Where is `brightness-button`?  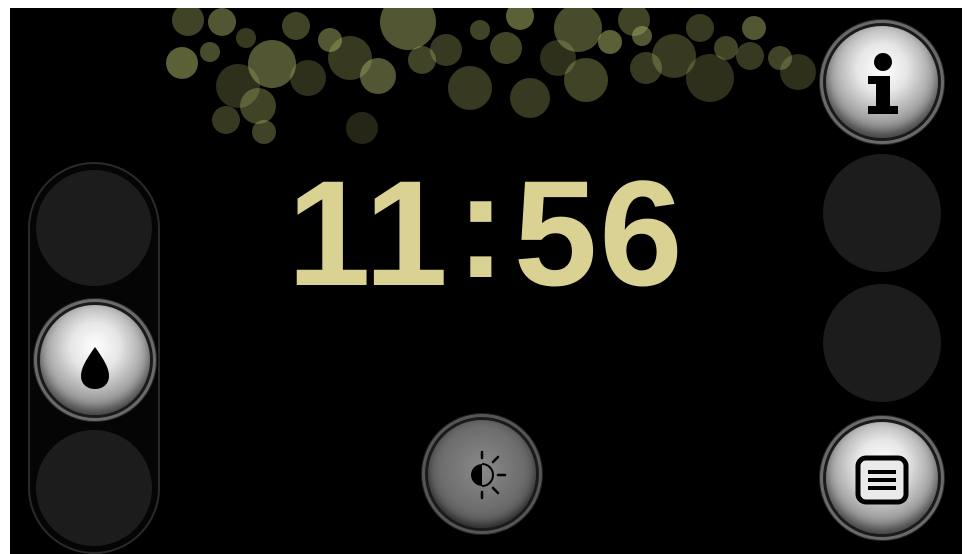 brightness-button is located at coordinates (482, 474).